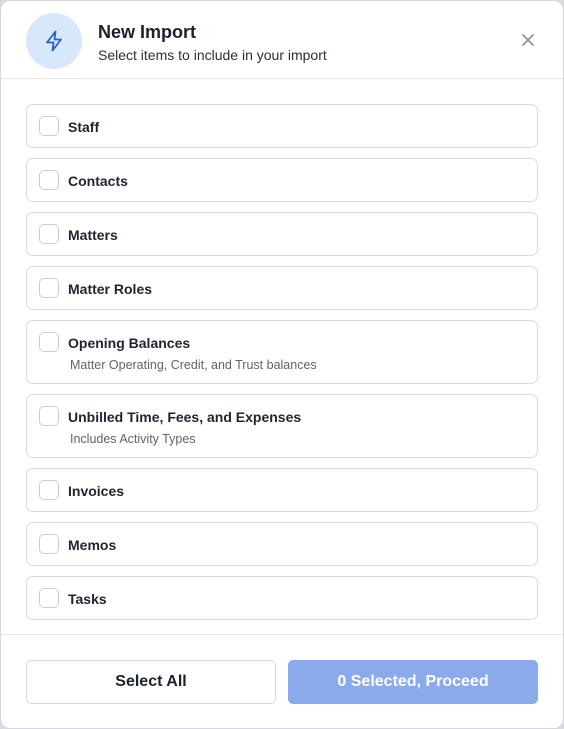 The height and width of the screenshot is (729, 564). Describe the element at coordinates (84, 127) in the screenshot. I see `item-label: Staff` at that location.